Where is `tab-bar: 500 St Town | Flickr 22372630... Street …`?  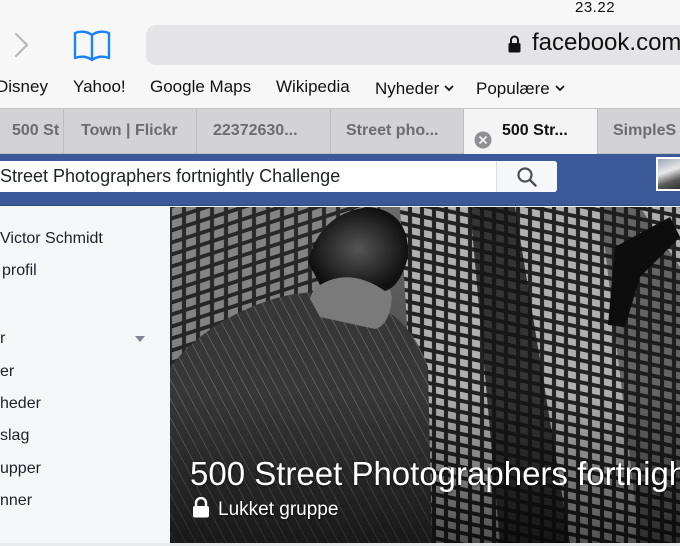
tab-bar: 500 St Town | Flickr 22372630... Street … is located at coordinates (340, 131).